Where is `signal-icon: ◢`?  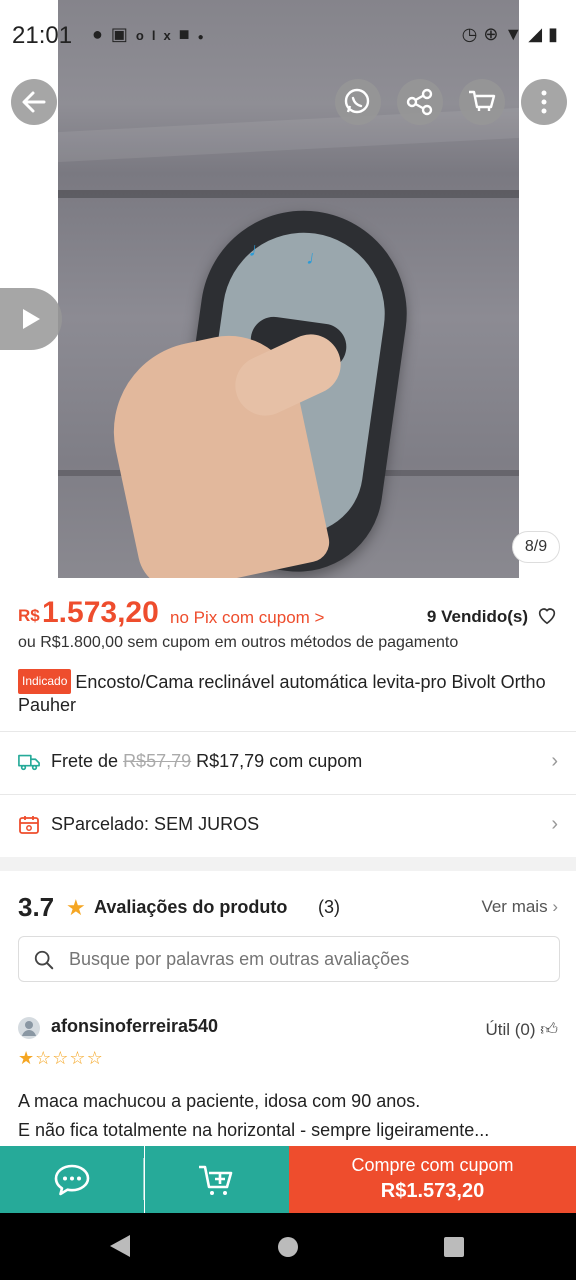 signal-icon: ◢ is located at coordinates (538, 34).